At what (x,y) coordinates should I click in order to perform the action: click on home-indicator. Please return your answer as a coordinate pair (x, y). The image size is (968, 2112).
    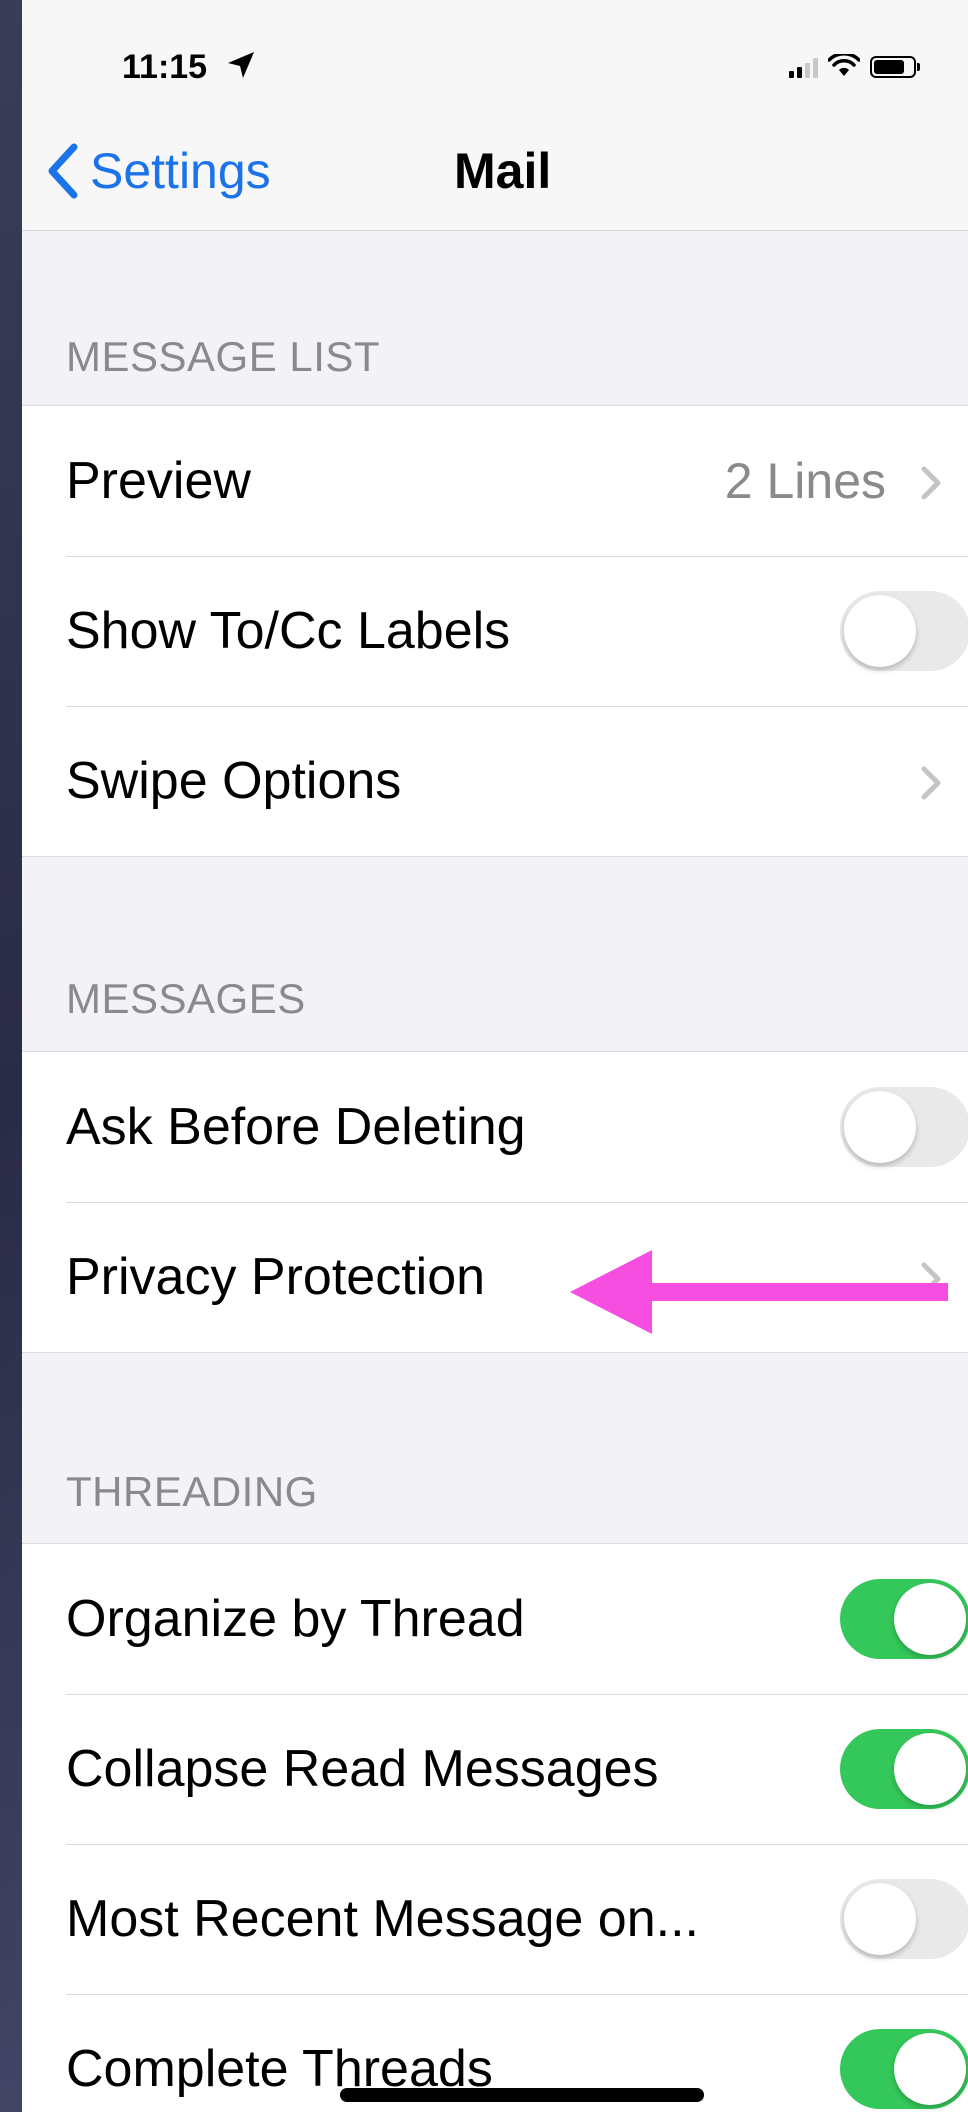
    Looking at the image, I should click on (522, 2095).